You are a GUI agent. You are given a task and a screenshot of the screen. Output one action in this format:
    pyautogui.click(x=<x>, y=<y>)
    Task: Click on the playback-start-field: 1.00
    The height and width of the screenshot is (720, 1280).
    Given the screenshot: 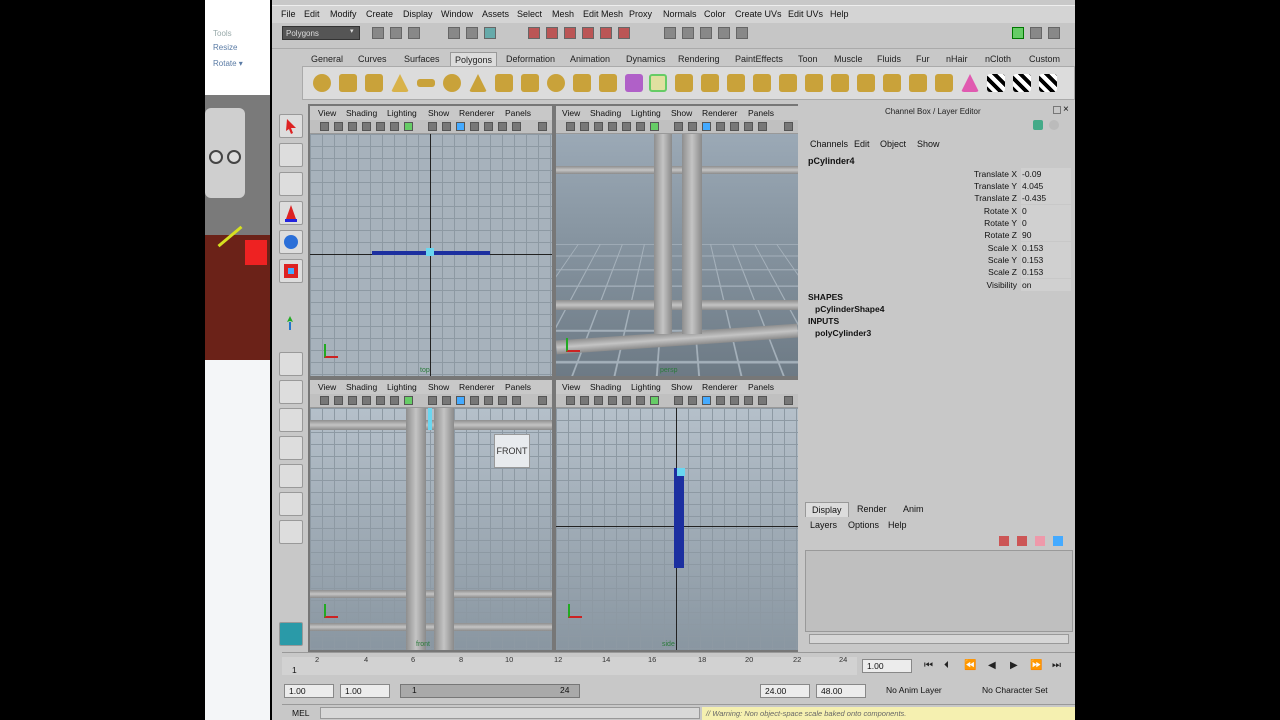 What is the action you would take?
    pyautogui.click(x=365, y=691)
    